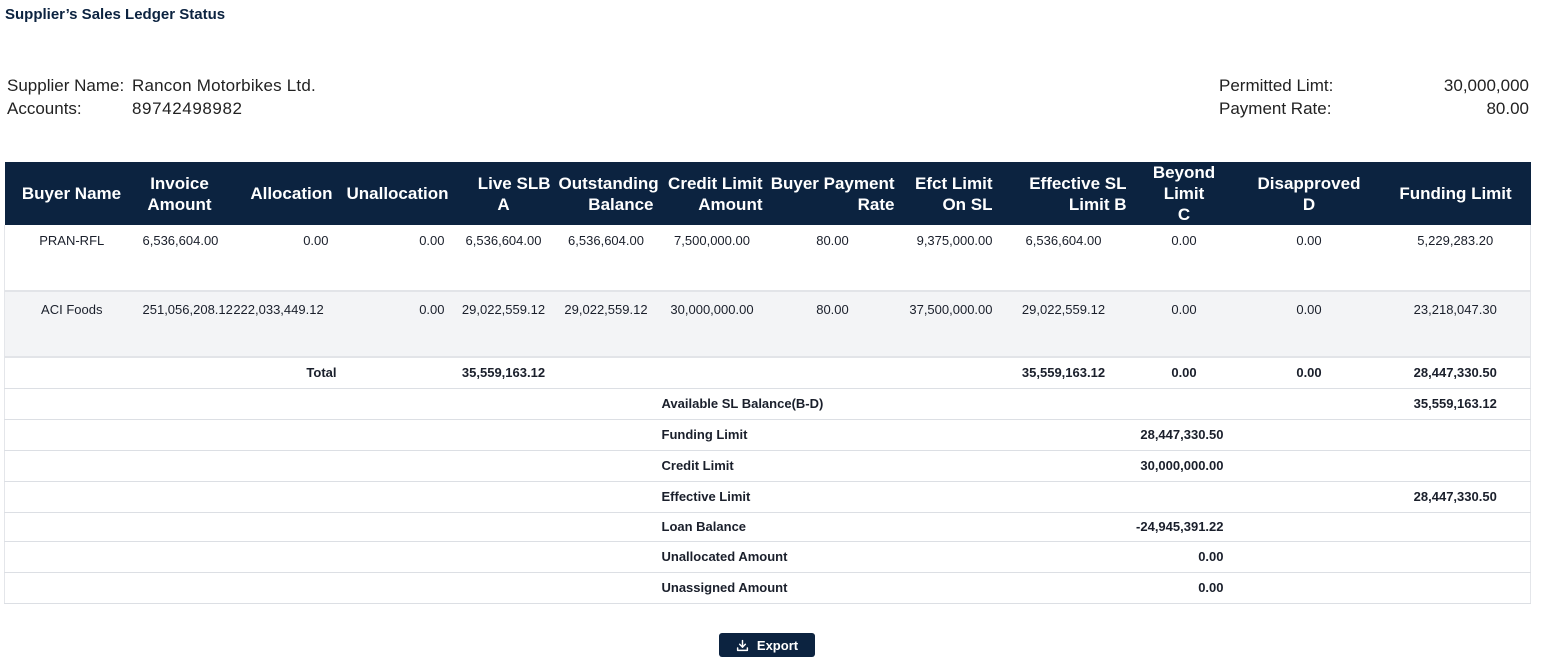 Image resolution: width=1553 pixels, height=660 pixels. Describe the element at coordinates (1078, 193) in the screenshot. I see `col-header-effective-sl-limit-b: Effective SL Limit B` at that location.